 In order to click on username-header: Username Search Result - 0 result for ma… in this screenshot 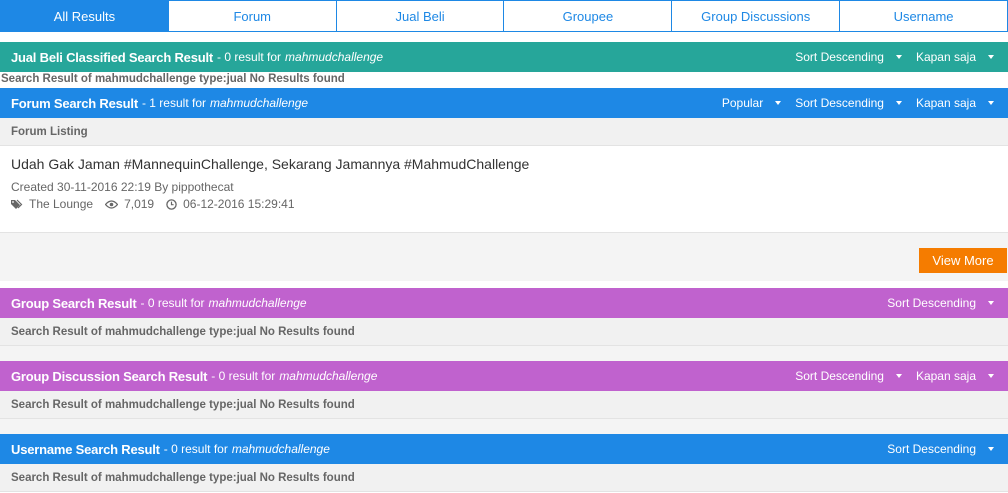, I will do `click(504, 449)`.